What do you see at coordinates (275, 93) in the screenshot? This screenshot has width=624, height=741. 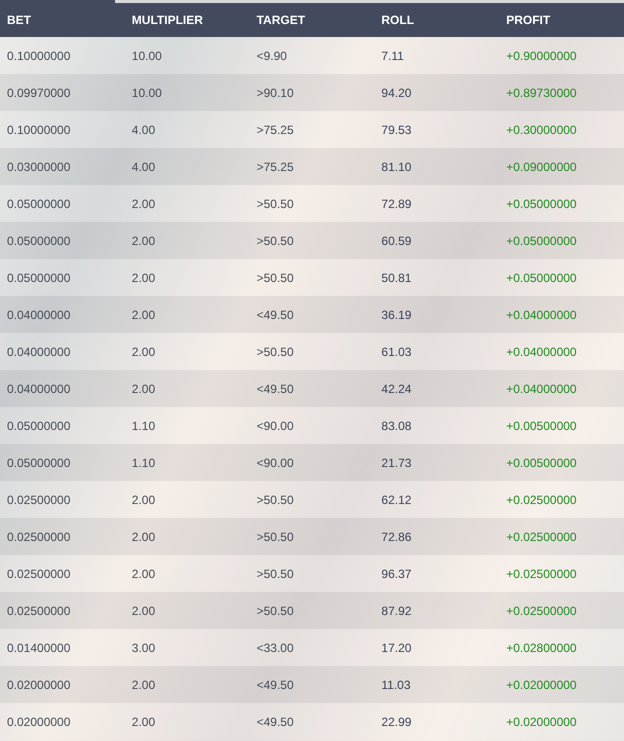 I see `table-cell-text: >90.10` at bounding box center [275, 93].